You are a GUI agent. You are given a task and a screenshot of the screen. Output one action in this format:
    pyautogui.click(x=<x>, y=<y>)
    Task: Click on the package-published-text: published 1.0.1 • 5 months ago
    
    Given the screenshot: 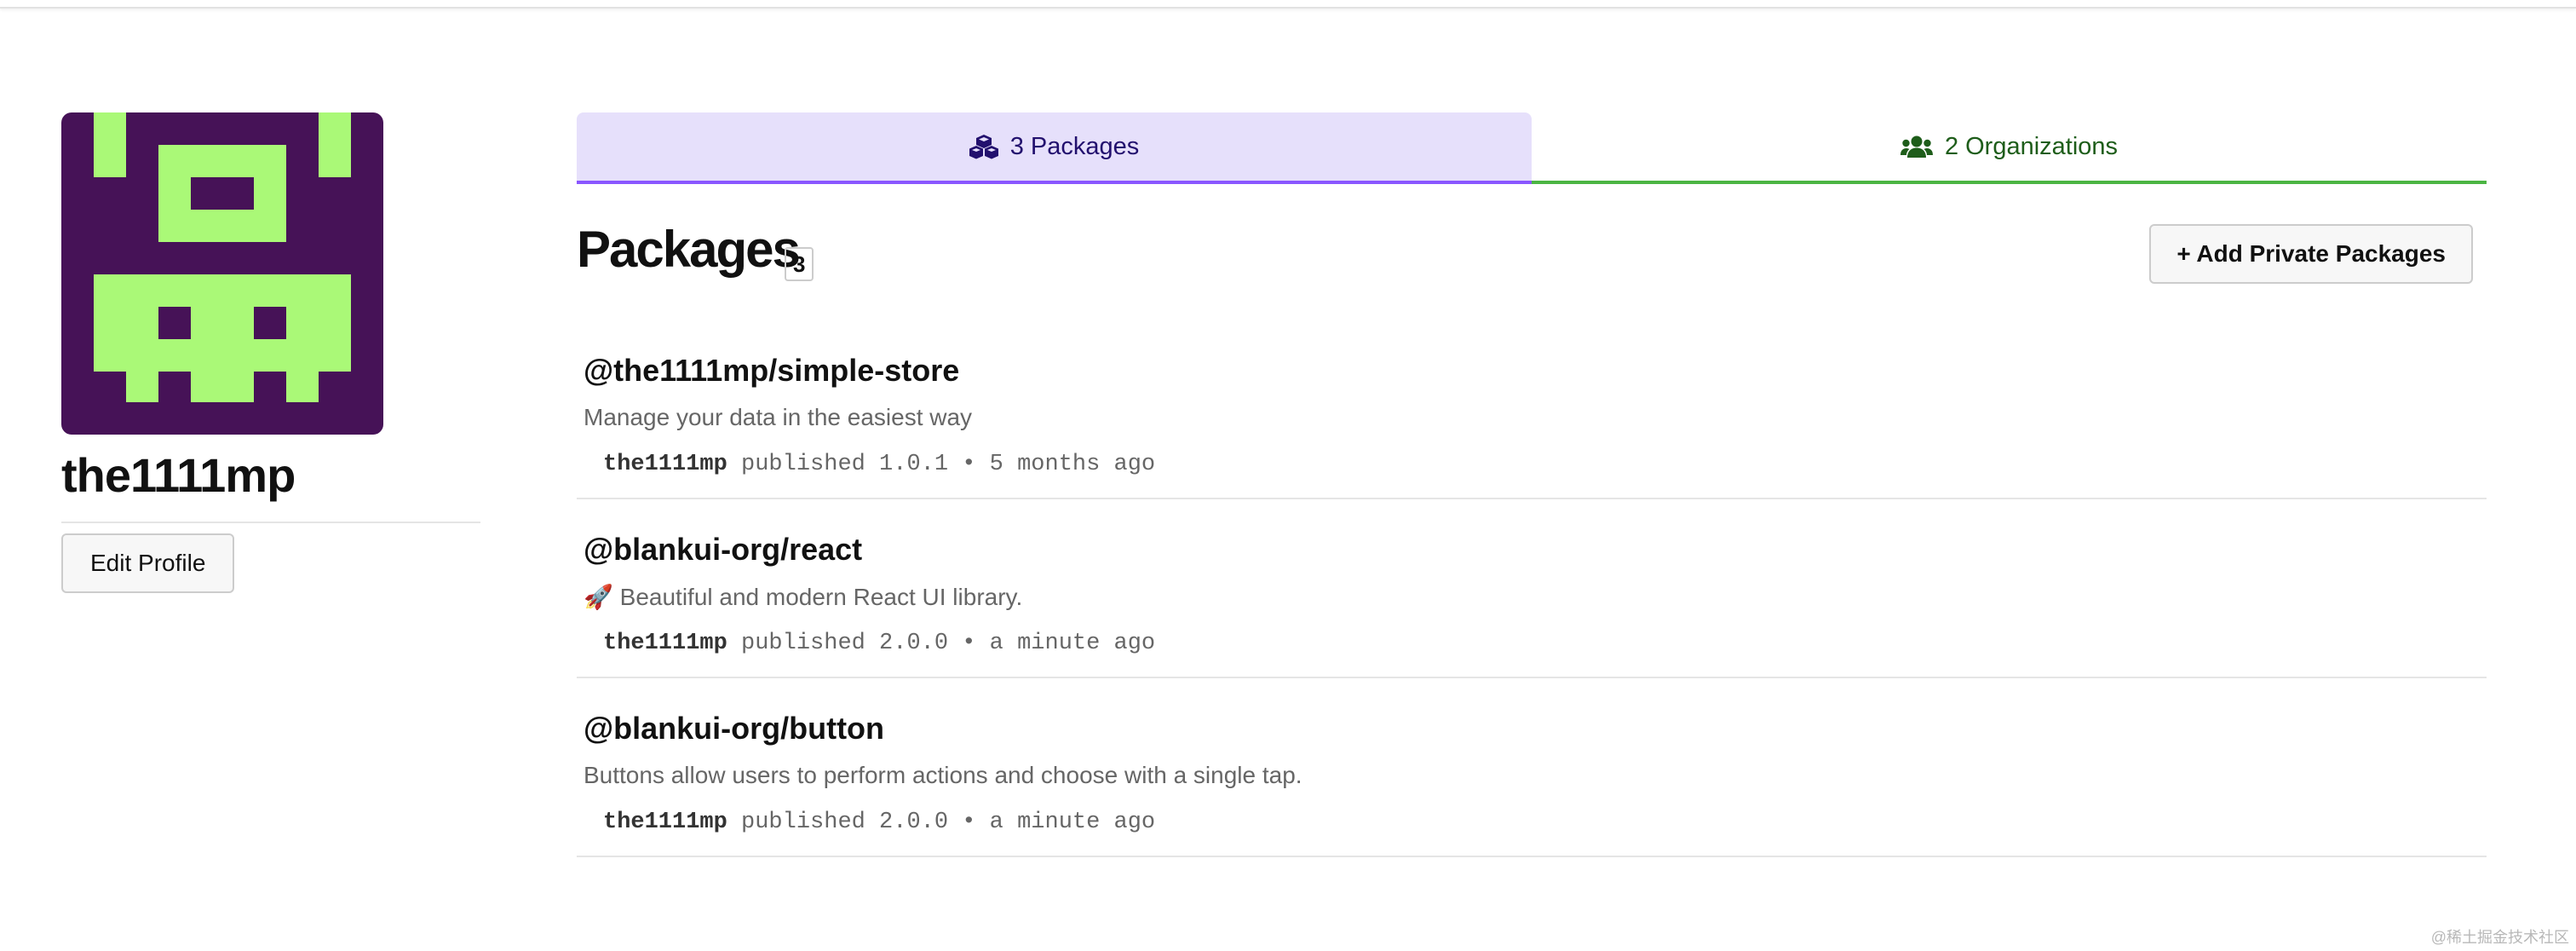 What is the action you would take?
    pyautogui.click(x=949, y=465)
    